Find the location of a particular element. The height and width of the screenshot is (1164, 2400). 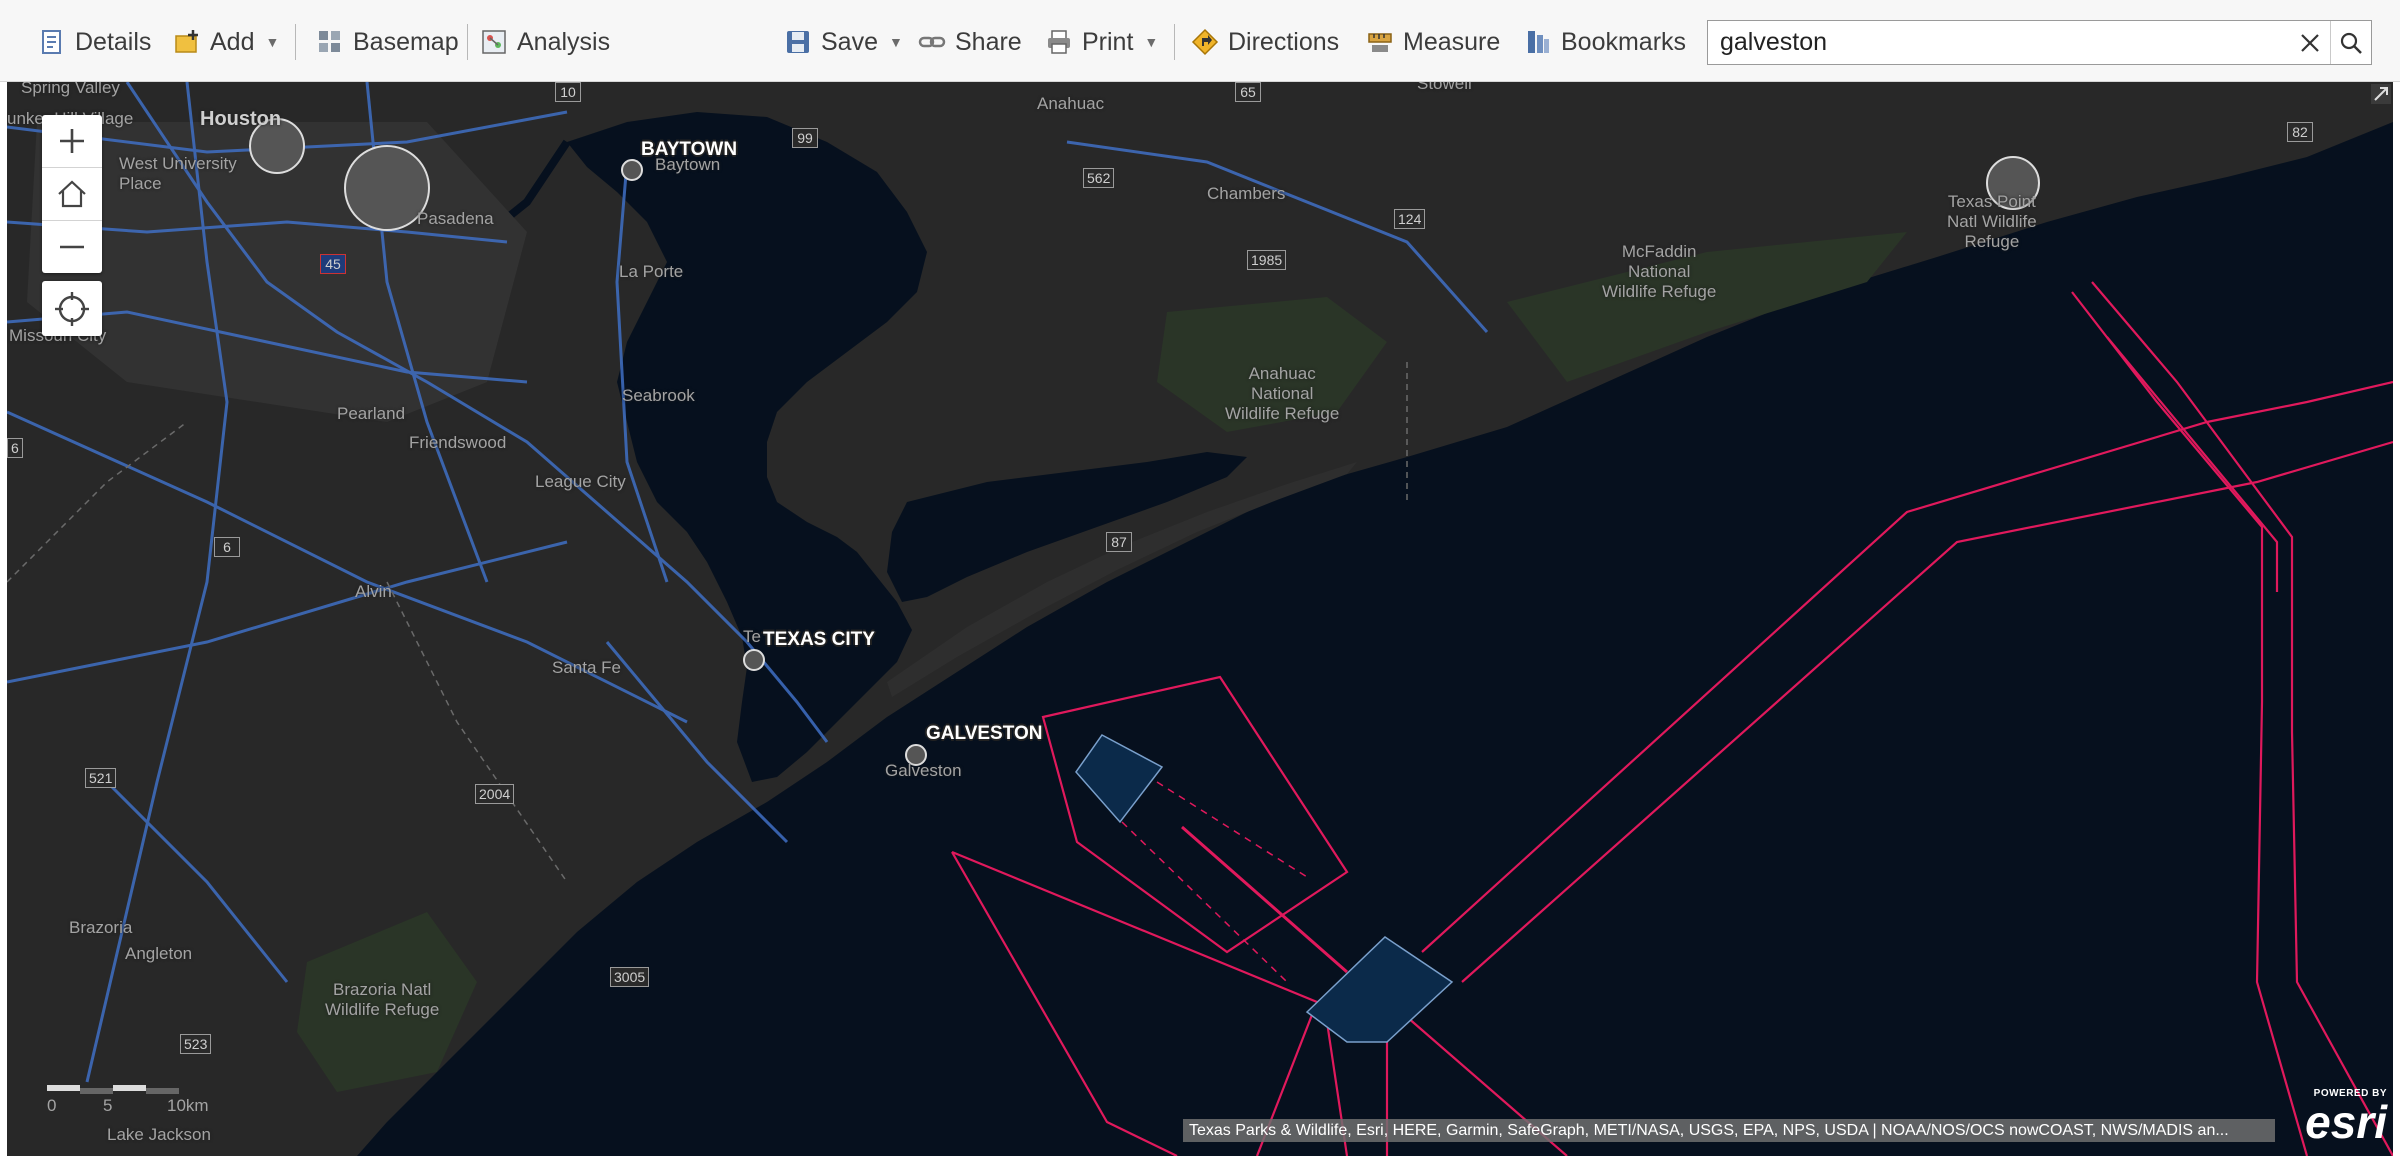

analysis-button: Analysis is located at coordinates (545, 42).